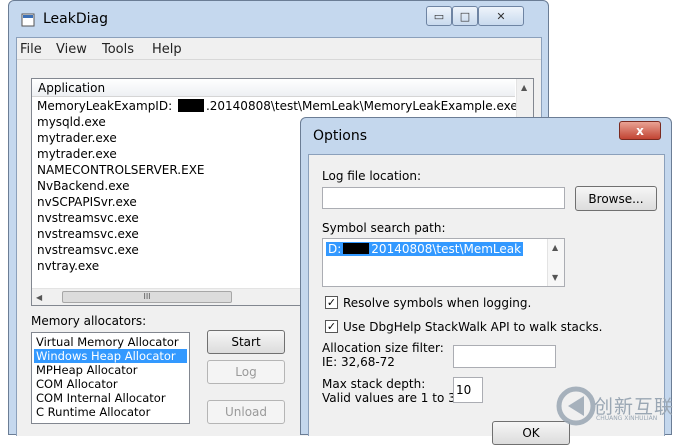 The width and height of the screenshot is (691, 445). What do you see at coordinates (627, 418) in the screenshot?
I see `watermark-subtext: CHUANG XINHULIAN` at bounding box center [627, 418].